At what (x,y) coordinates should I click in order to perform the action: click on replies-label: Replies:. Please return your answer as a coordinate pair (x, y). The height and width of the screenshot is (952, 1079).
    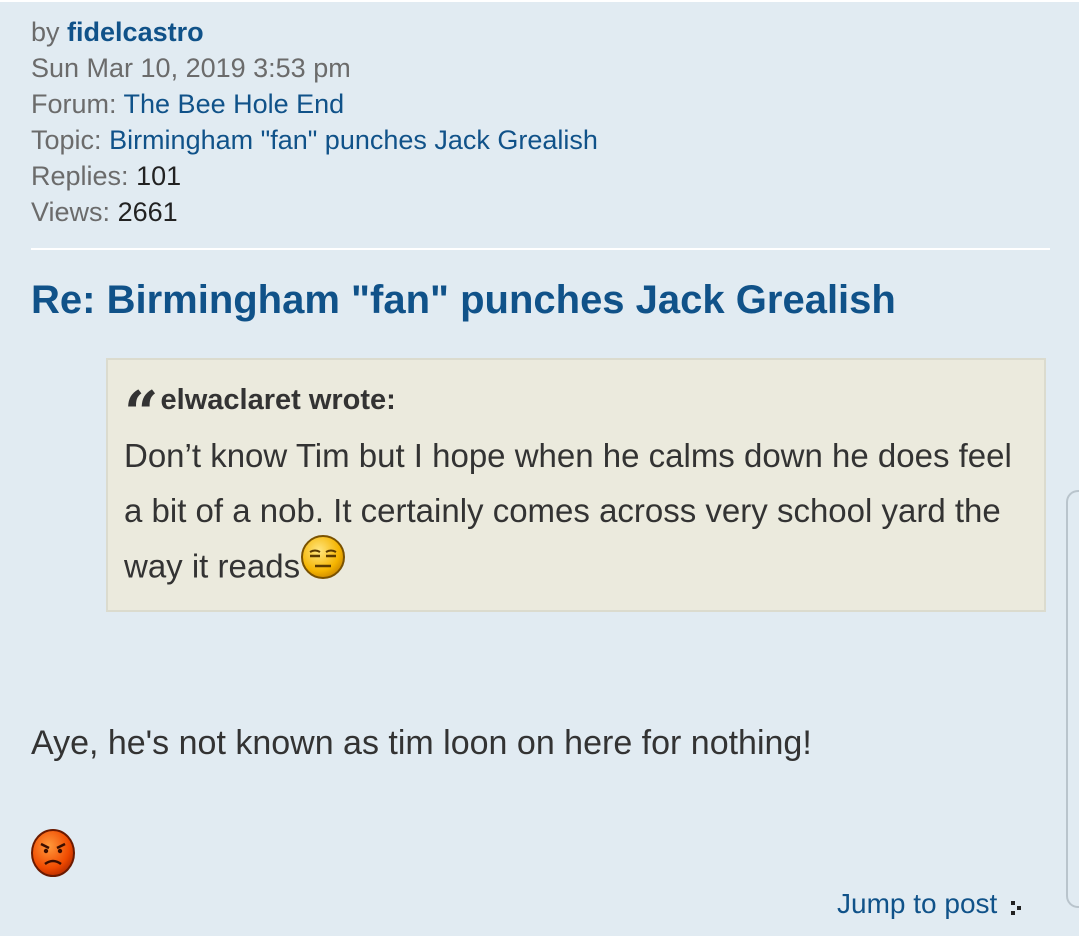
    Looking at the image, I should click on (80, 176).